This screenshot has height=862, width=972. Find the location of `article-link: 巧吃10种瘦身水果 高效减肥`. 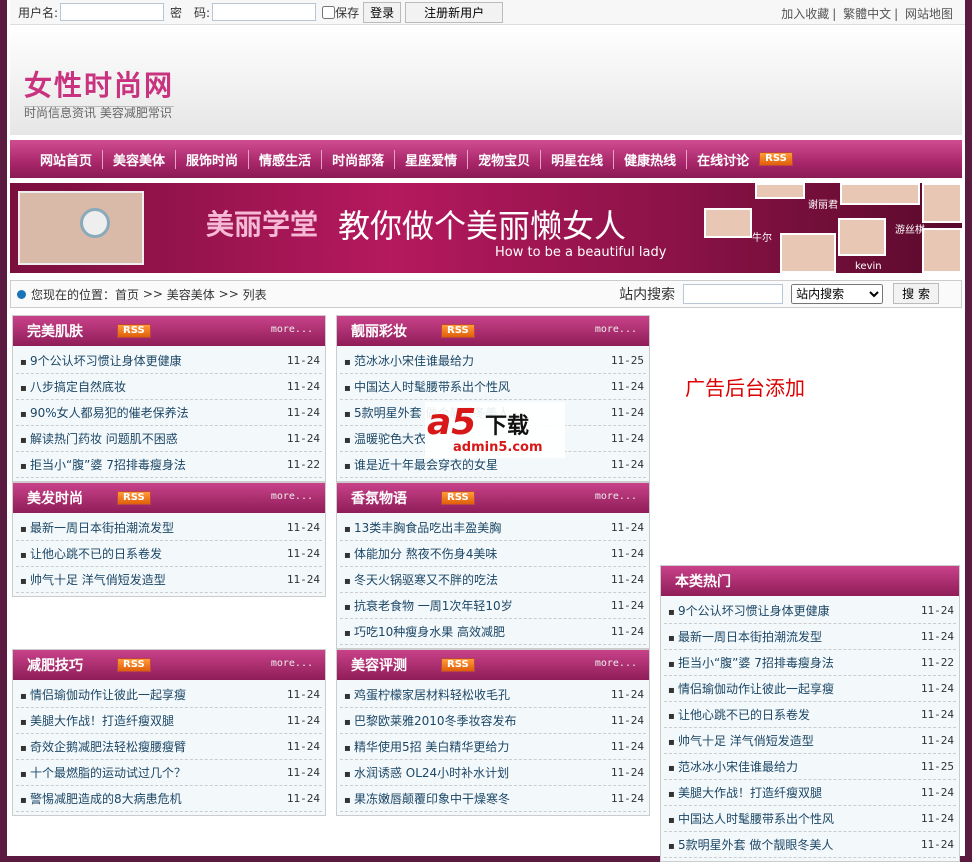

article-link: 巧吃10种瘦身水果 高效减肥 is located at coordinates (424, 631).